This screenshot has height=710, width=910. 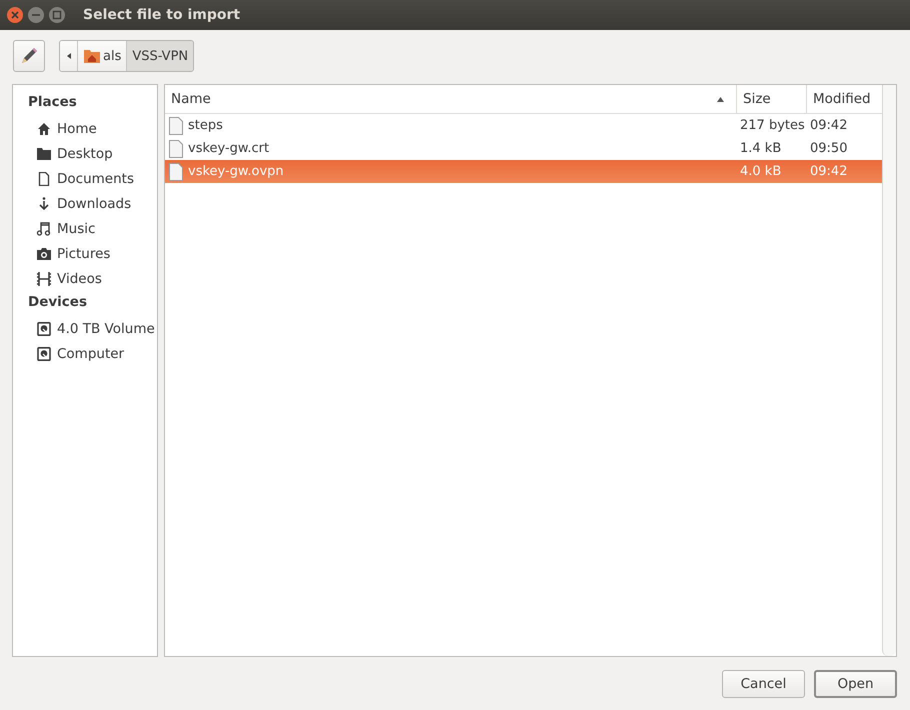 I want to click on file-size: 217 bytes, so click(x=772, y=125).